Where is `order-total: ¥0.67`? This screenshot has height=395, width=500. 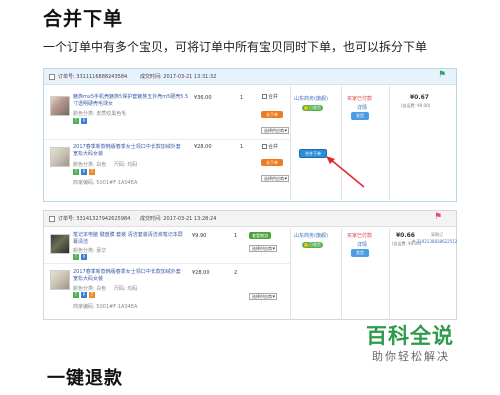
order-total: ¥0.67 is located at coordinates (419, 97).